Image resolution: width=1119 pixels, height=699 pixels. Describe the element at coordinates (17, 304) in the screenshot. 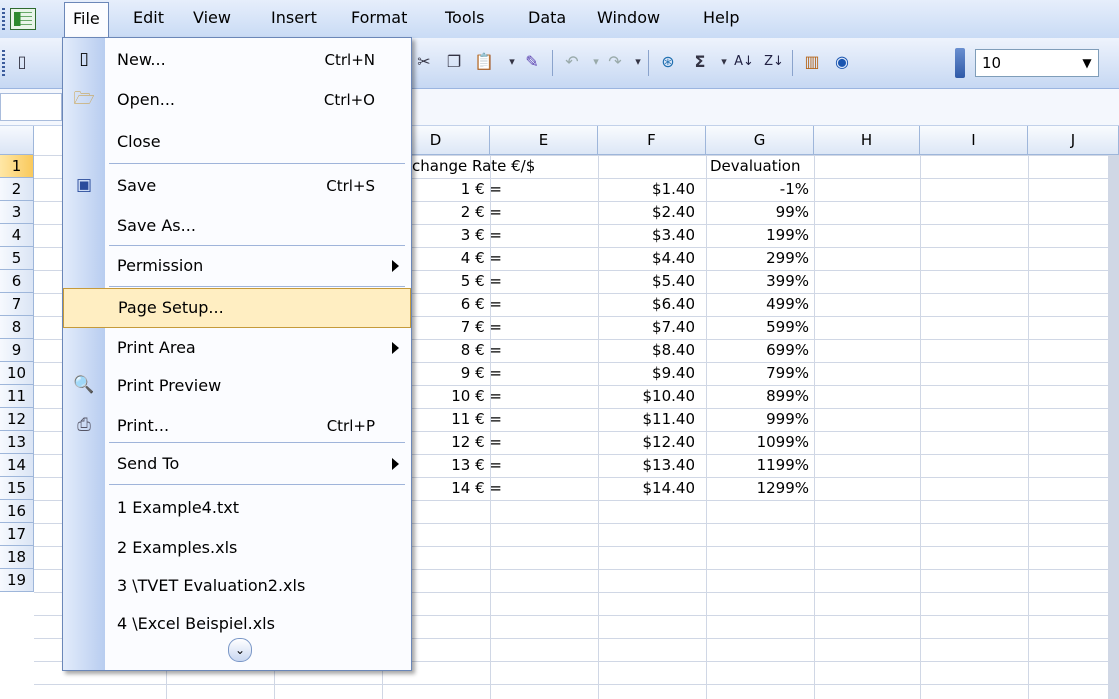

I see `row-header-7: 7` at that location.